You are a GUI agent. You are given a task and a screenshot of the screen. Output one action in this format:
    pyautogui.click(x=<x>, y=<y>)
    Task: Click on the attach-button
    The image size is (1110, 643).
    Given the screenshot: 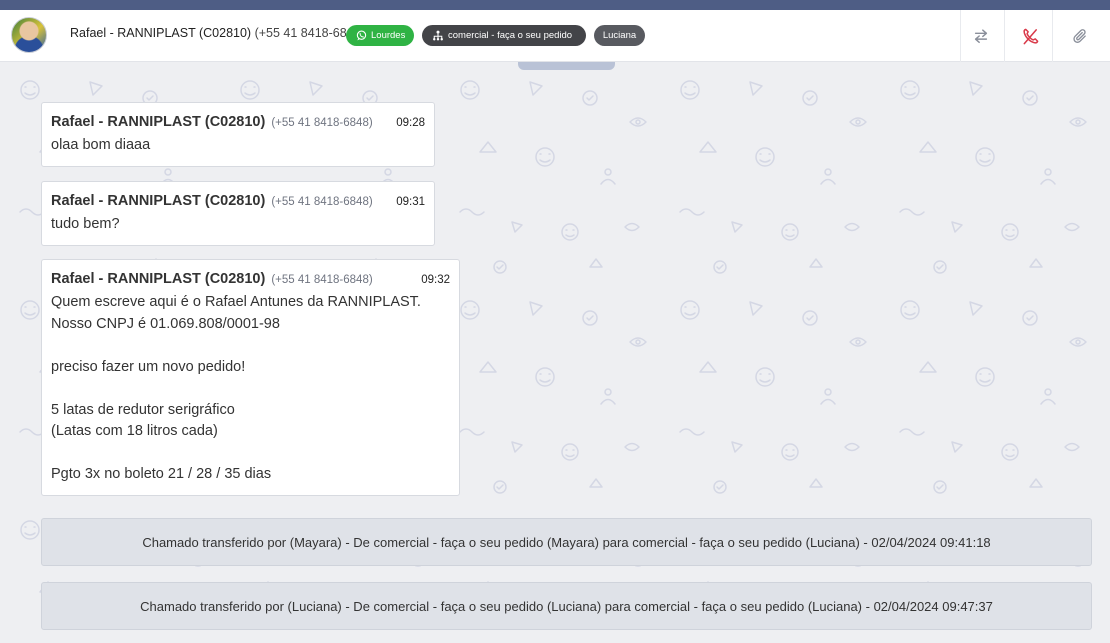 What is the action you would take?
    pyautogui.click(x=1080, y=36)
    